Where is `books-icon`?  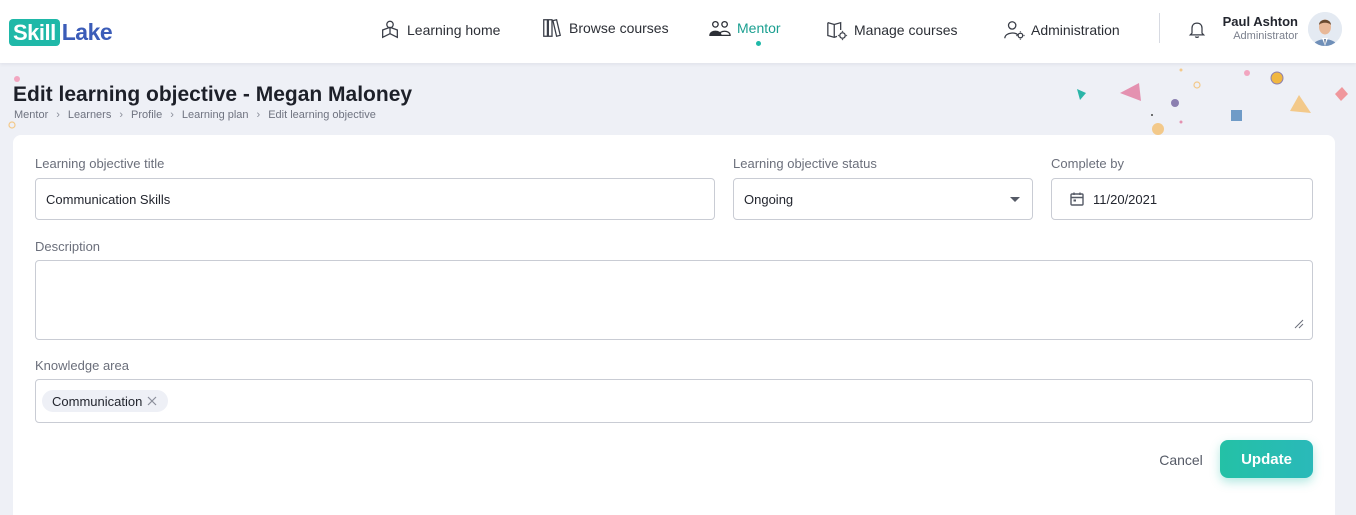 books-icon is located at coordinates (552, 28).